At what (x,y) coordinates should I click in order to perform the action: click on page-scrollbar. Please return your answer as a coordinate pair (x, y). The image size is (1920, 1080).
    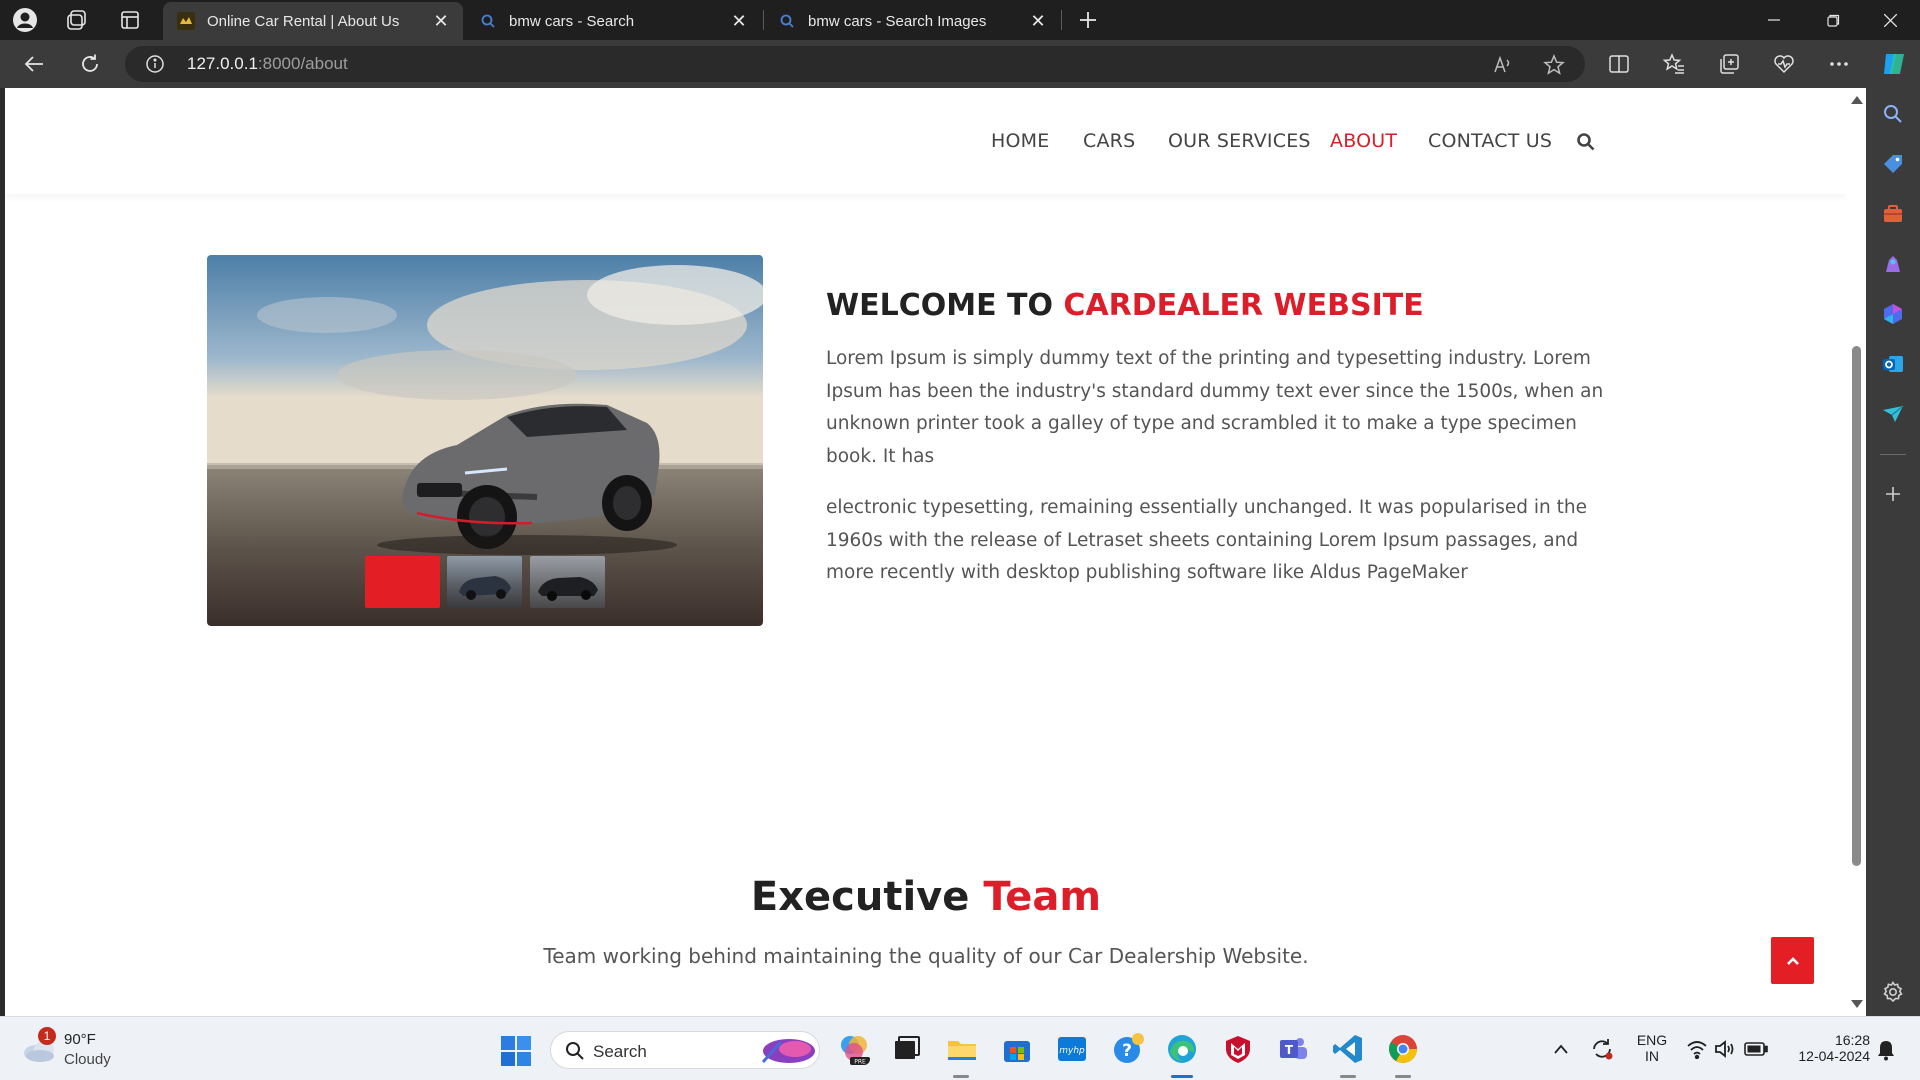
    Looking at the image, I should click on (1856, 552).